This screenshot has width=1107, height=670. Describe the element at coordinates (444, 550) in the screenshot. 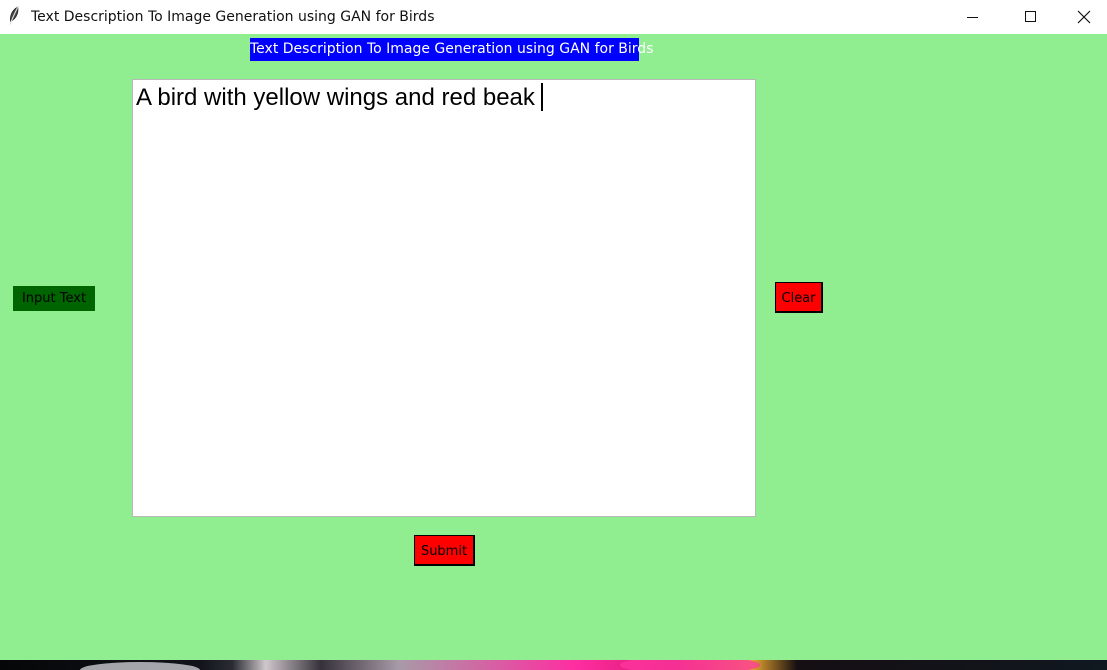

I see `submit-button: Submit` at that location.